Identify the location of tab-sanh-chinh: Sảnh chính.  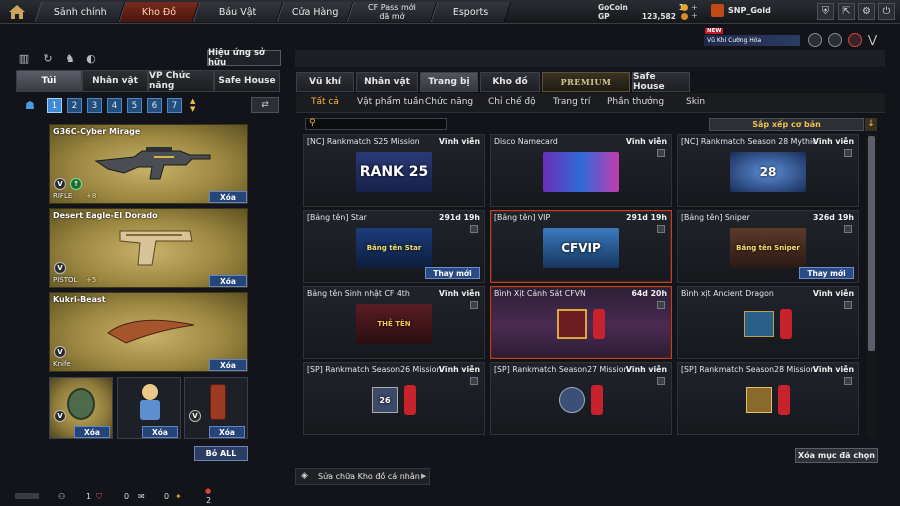
(80, 12).